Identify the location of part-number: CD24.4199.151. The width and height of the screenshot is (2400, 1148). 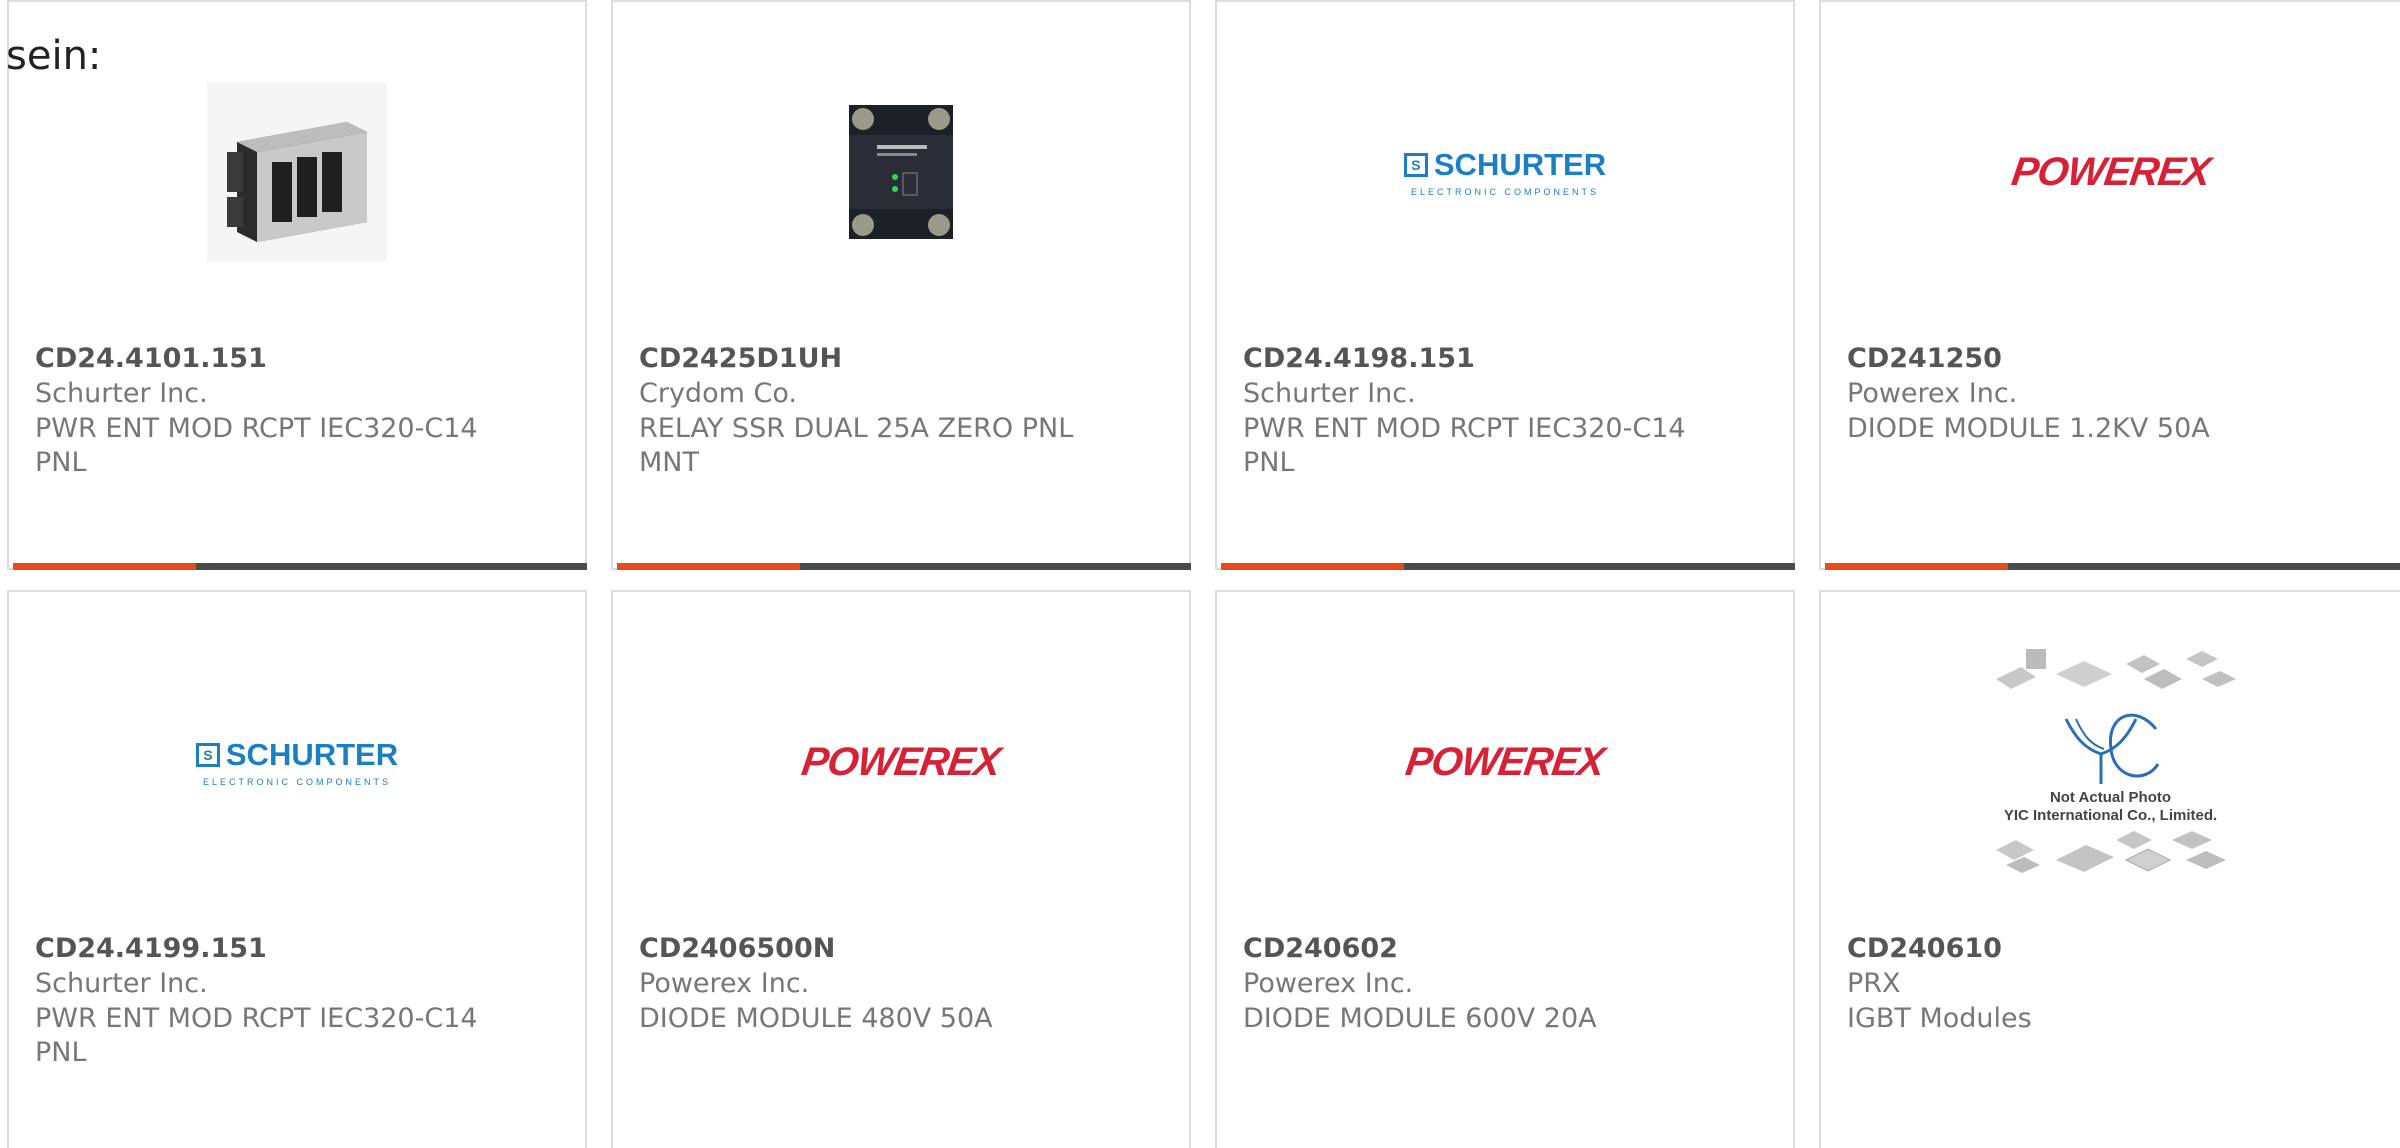
(151, 949).